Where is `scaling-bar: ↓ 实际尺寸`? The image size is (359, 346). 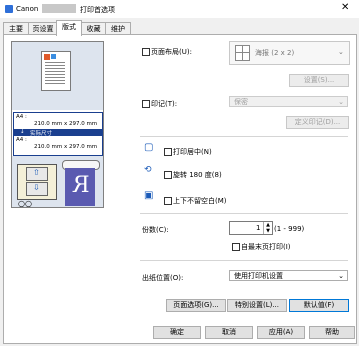
scaling-bar: ↓ 实际尺寸 is located at coordinates (58, 133).